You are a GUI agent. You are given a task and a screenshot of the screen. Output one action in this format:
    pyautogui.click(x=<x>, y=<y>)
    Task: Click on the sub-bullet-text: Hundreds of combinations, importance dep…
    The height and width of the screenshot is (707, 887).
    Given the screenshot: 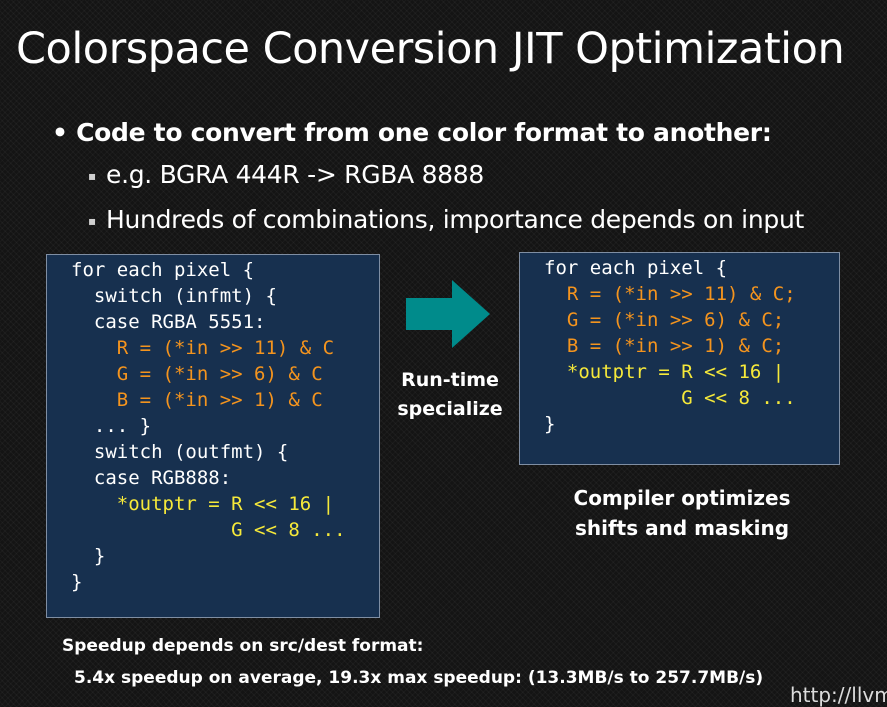 What is the action you would take?
    pyautogui.click(x=455, y=219)
    